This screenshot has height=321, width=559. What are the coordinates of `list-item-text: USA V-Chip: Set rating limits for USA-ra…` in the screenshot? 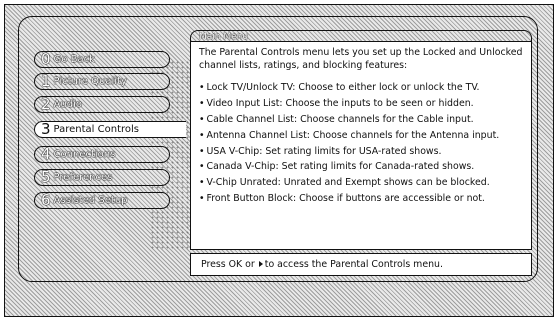 It's located at (324, 151).